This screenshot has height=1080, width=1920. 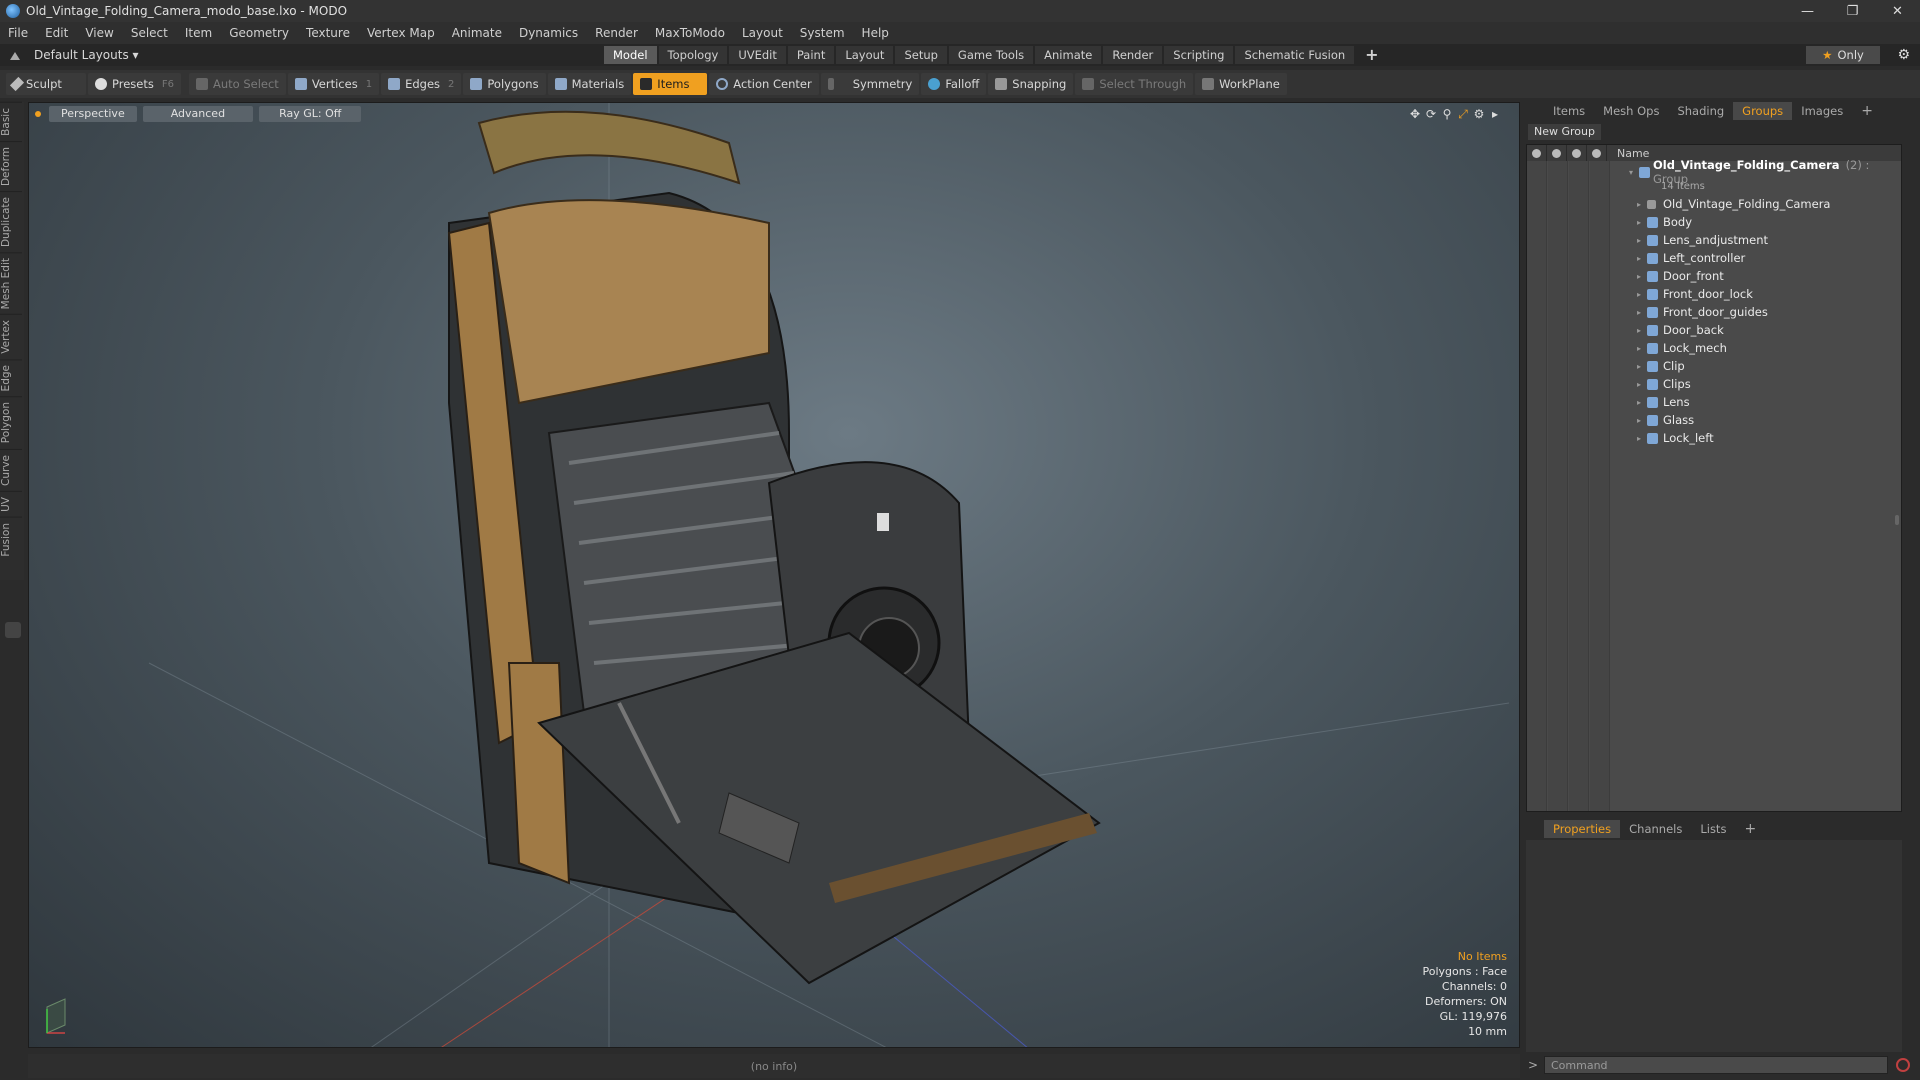 What do you see at coordinates (134, 84) in the screenshot?
I see `presets-button: Presets F6` at bounding box center [134, 84].